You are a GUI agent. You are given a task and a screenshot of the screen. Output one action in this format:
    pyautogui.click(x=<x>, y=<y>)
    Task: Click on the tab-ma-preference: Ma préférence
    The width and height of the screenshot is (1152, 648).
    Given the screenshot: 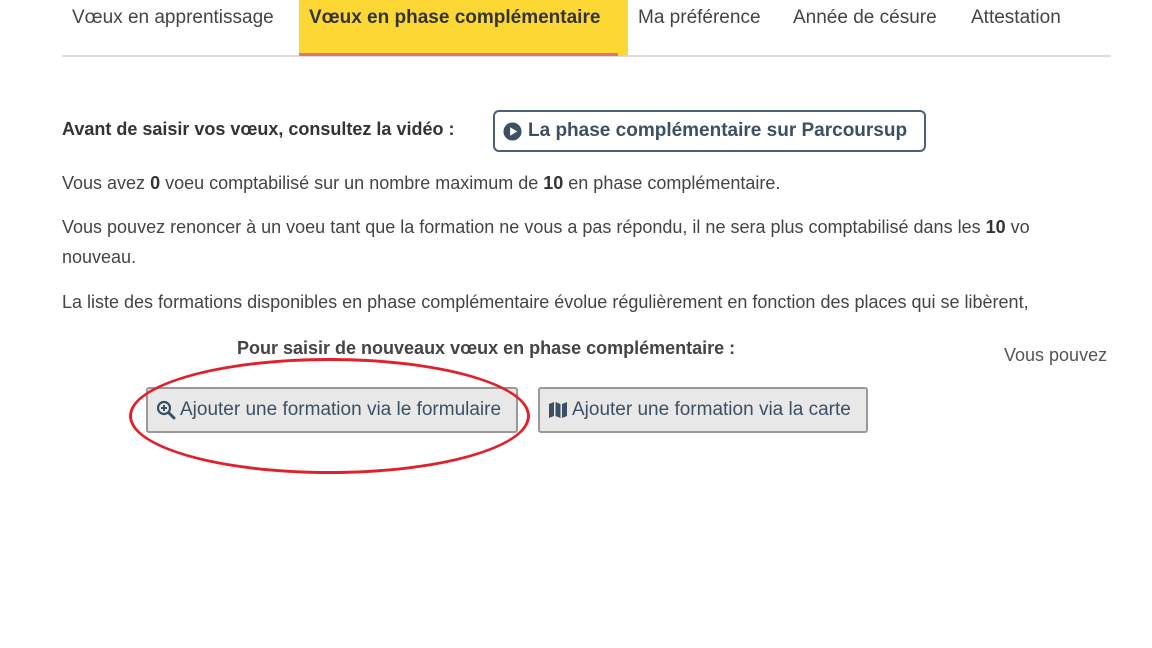 What is the action you would take?
    pyautogui.click(x=699, y=28)
    